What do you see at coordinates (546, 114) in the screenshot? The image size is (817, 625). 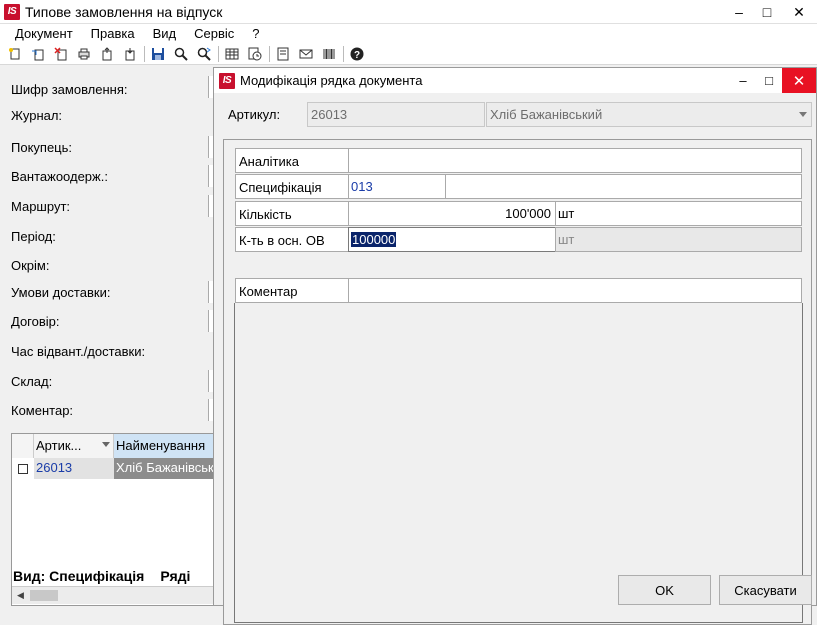 I see `article-name-value: Хліб Бажанівський` at bounding box center [546, 114].